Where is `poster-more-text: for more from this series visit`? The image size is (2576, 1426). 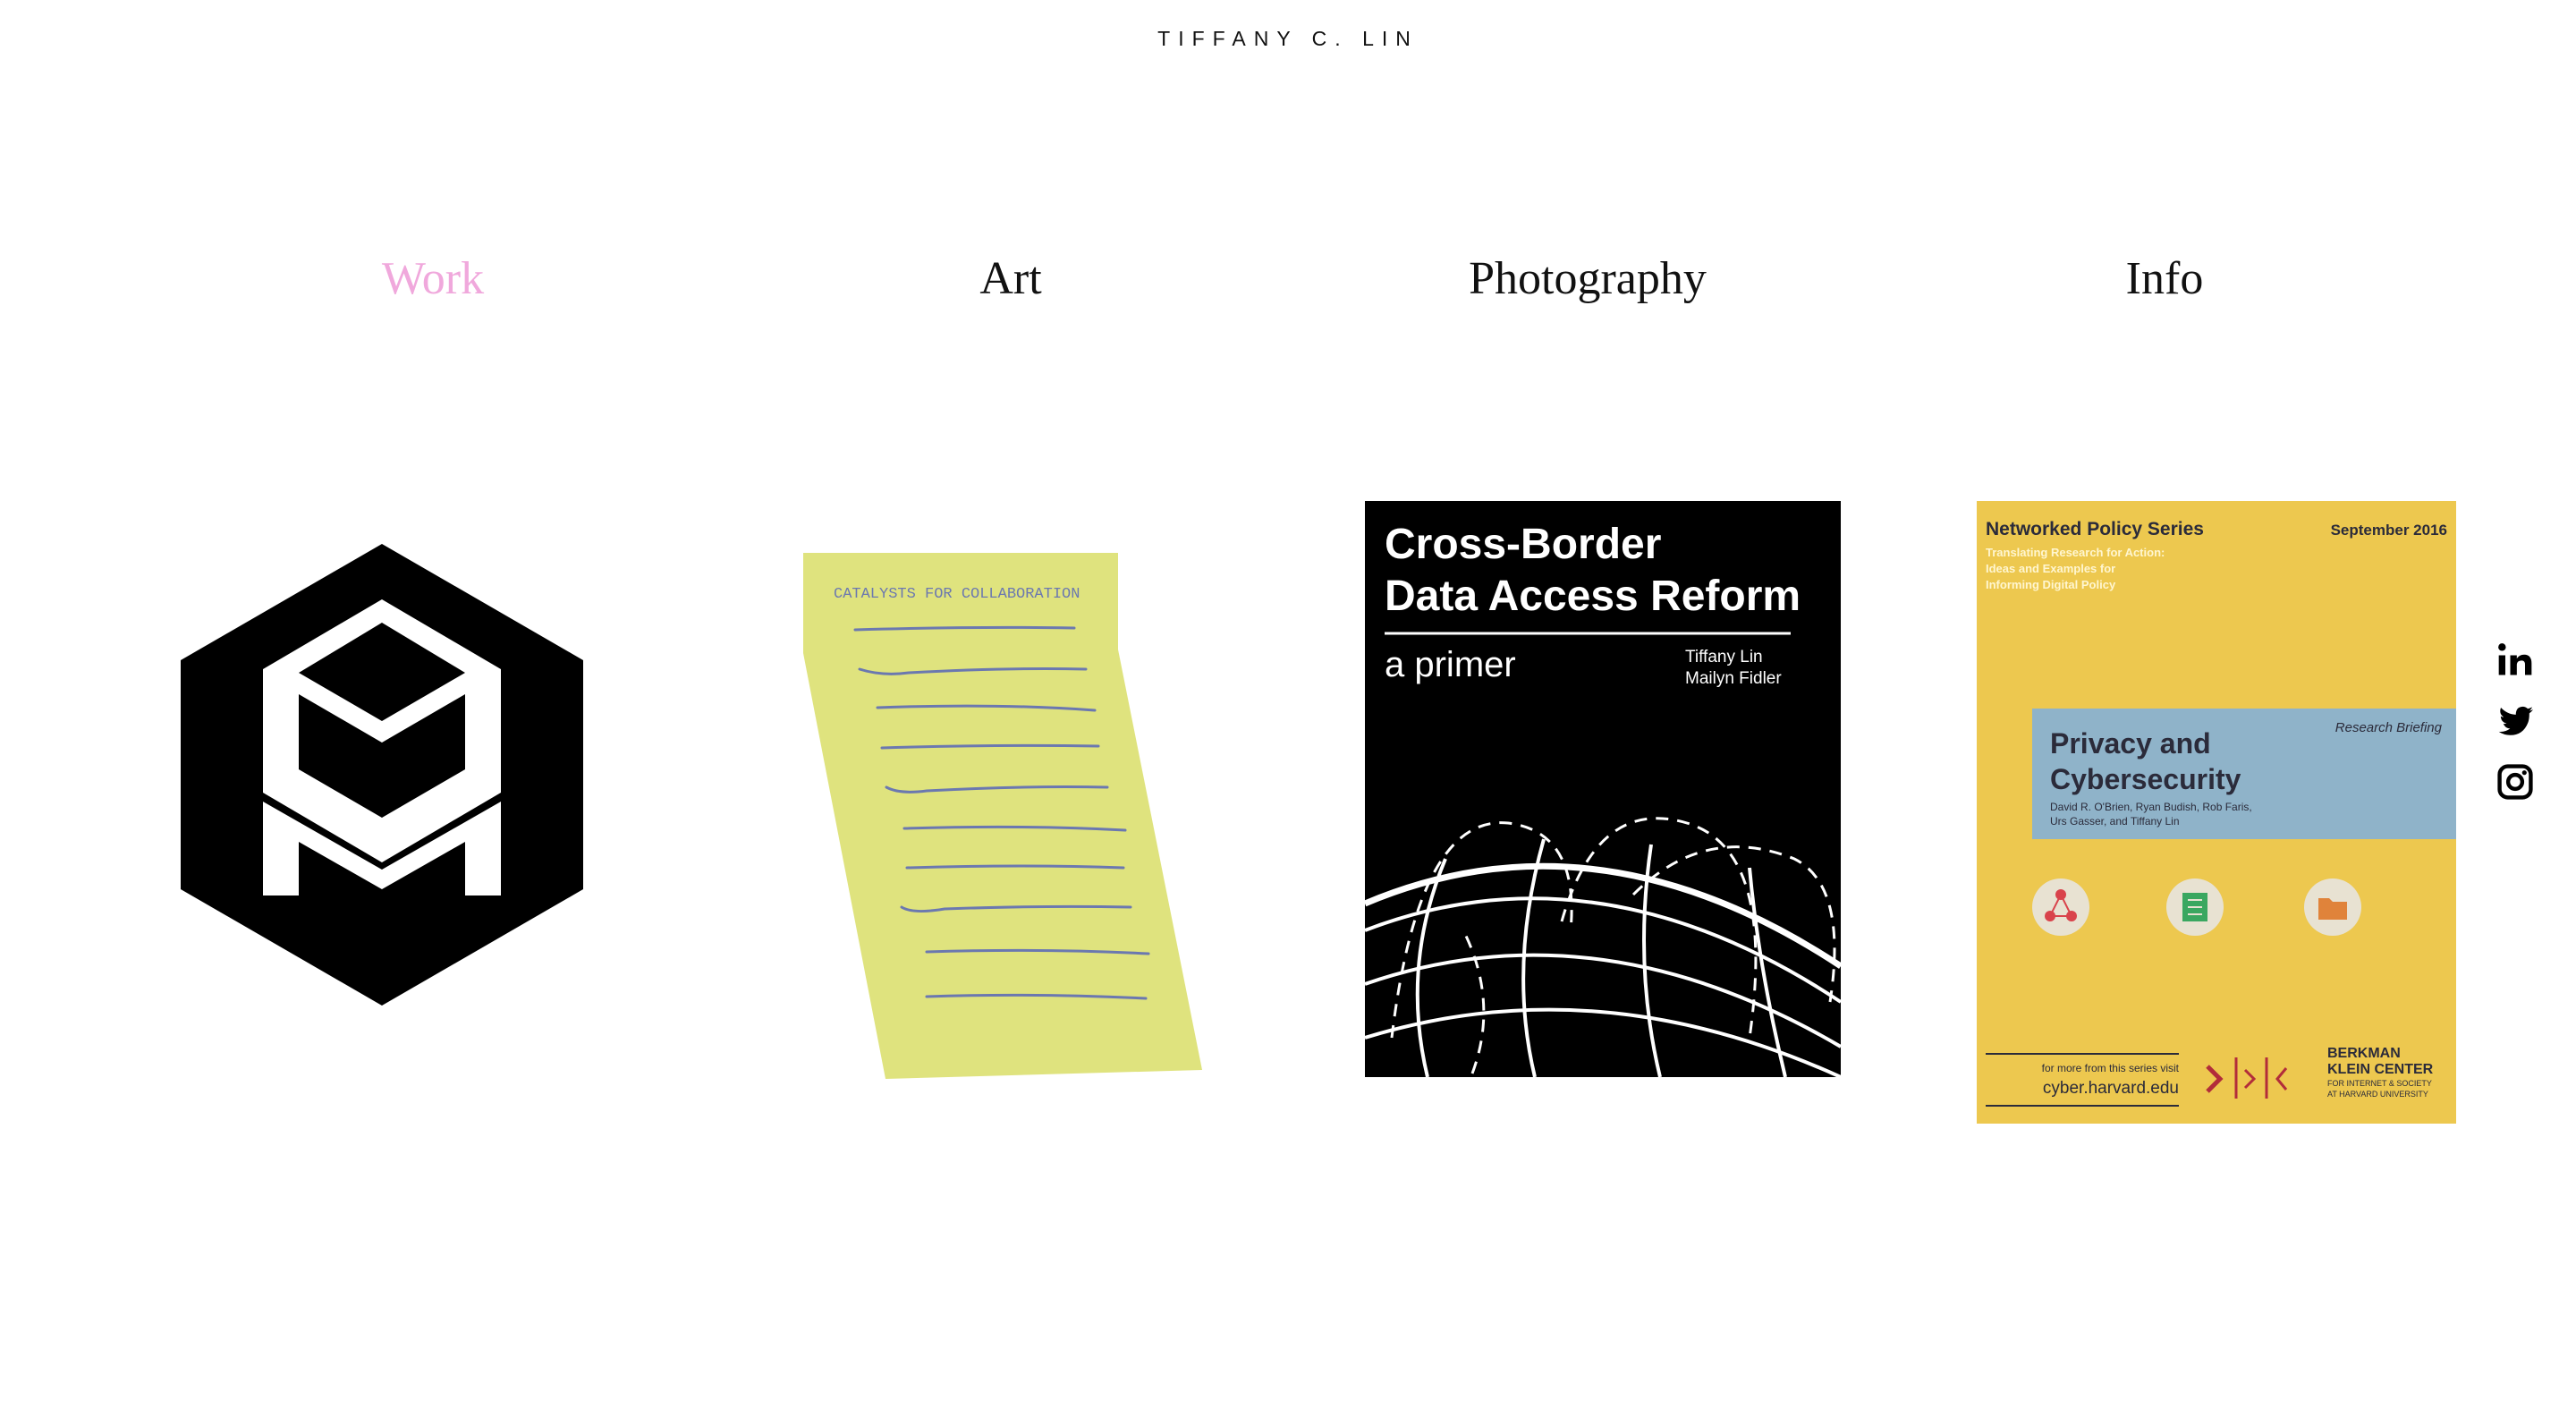
poster-more-text: for more from this series visit is located at coordinates (2111, 1068).